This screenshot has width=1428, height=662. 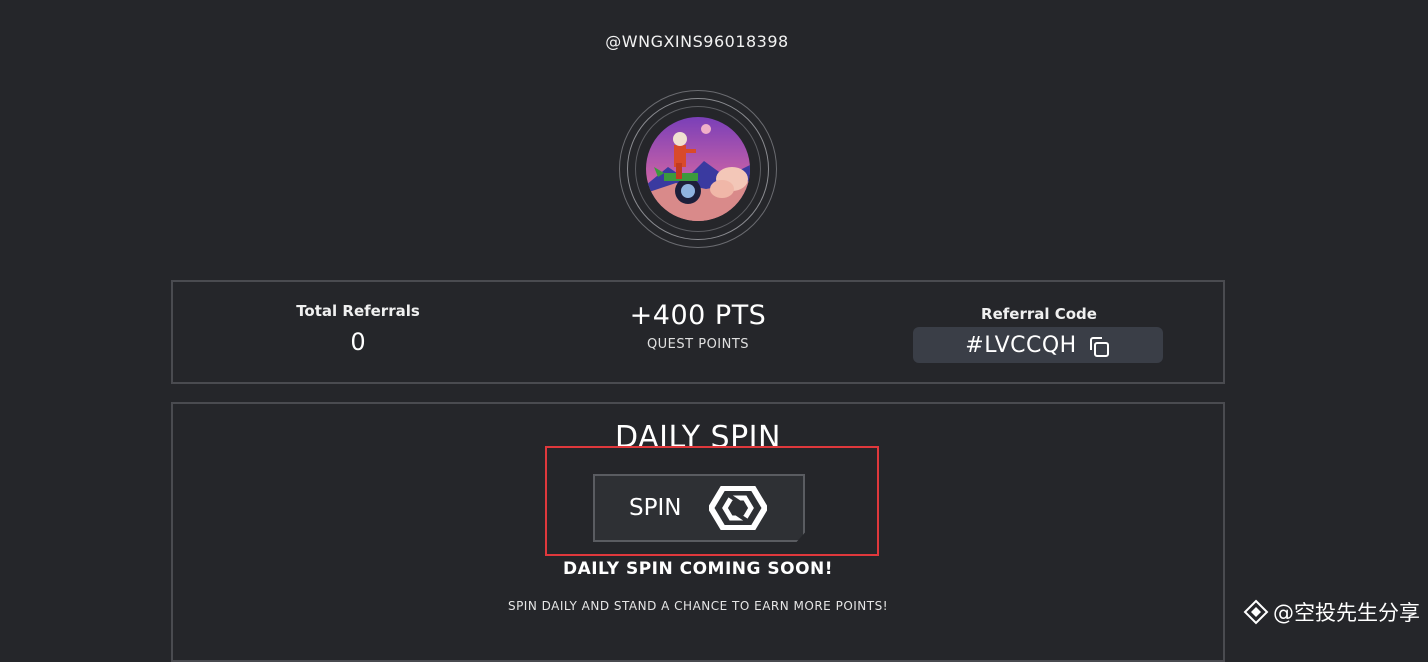 I want to click on highlight-annotation, so click(x=712, y=501).